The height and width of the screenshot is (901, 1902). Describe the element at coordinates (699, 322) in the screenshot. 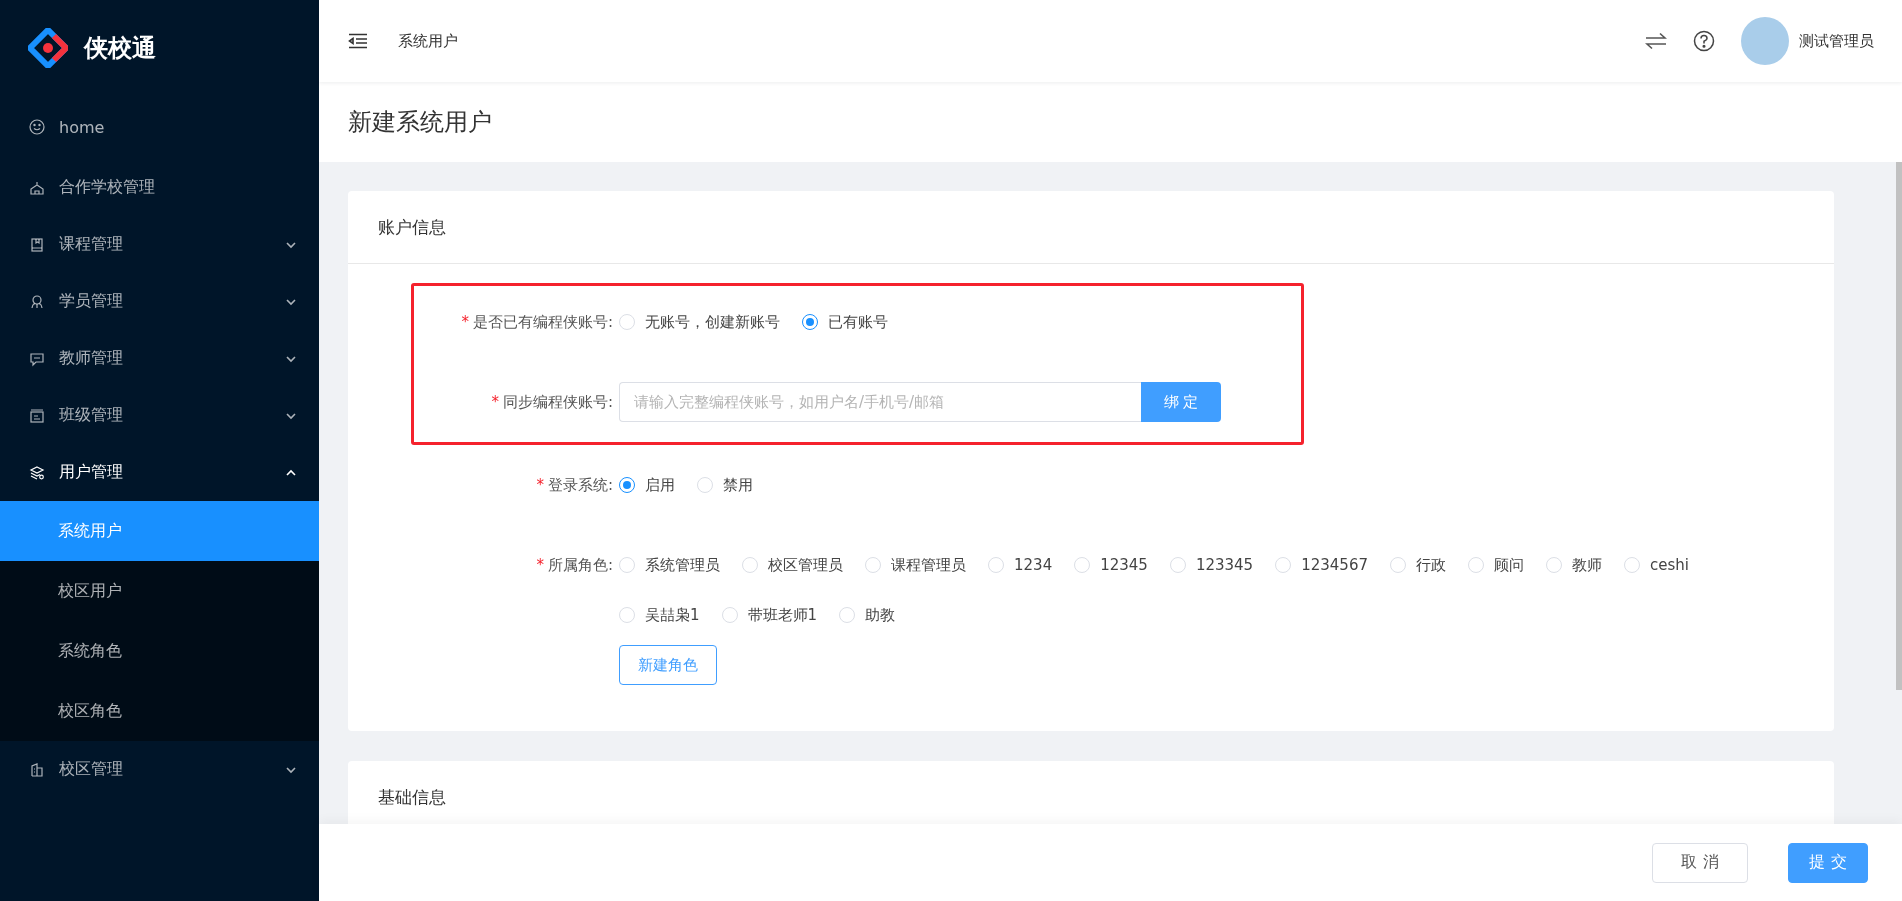

I see `radio-option: 无账号，创建新账号` at that location.